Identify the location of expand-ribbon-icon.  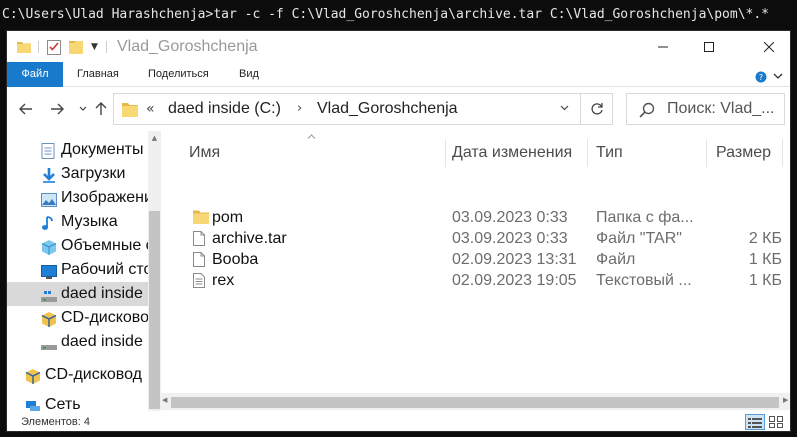
(778, 75).